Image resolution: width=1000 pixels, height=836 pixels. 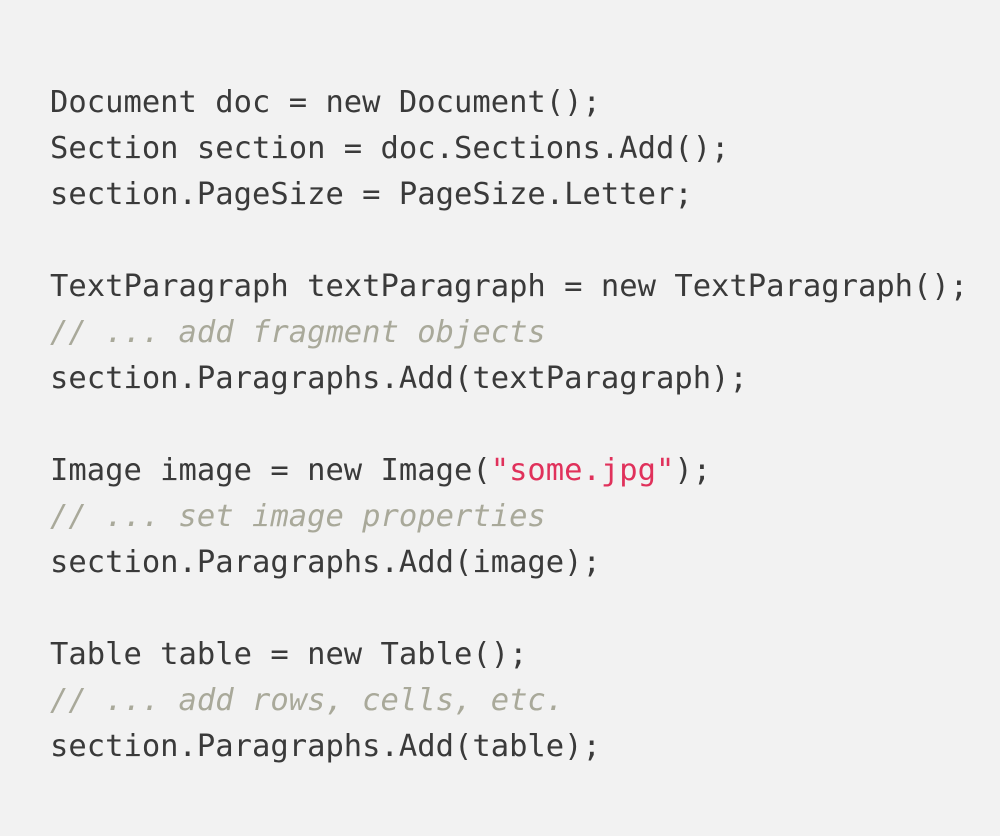 I want to click on code-line: Document doc = new Document();, so click(x=520, y=103).